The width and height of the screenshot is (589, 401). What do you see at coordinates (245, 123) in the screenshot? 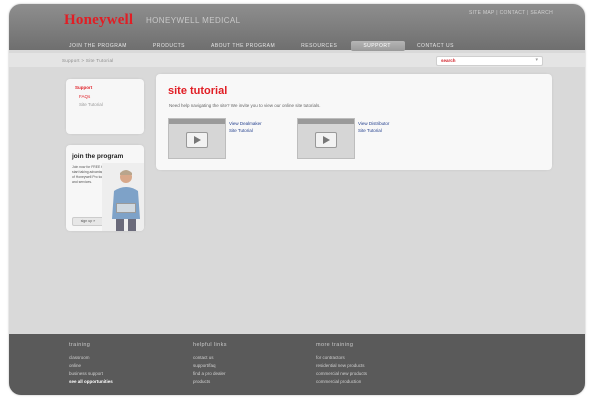
I see `tutorial-link: View Dealmaker` at bounding box center [245, 123].